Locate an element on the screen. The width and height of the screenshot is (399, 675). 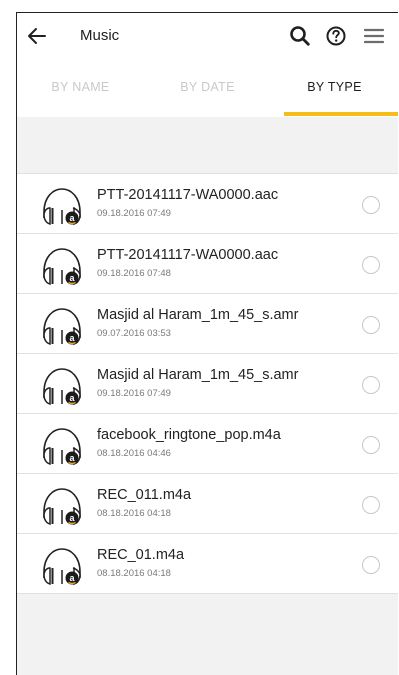
file-name: REC_011.m4a is located at coordinates (144, 495).